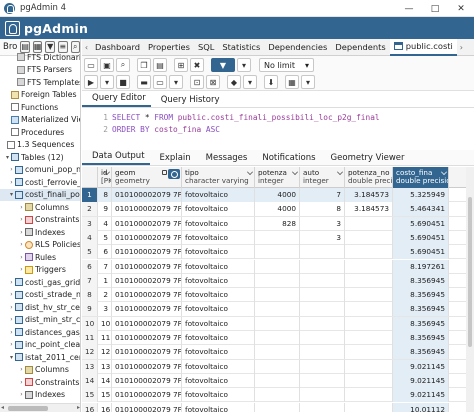 Image resolution: width=474 pixels, height=412 pixels. I want to click on tab-notifications: Notifications, so click(286, 159).